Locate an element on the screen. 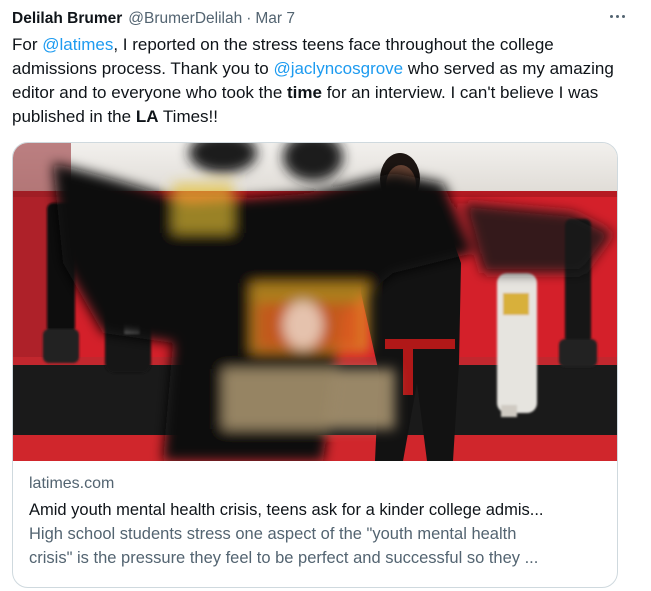  tweet-text-bold: LA is located at coordinates (147, 116).